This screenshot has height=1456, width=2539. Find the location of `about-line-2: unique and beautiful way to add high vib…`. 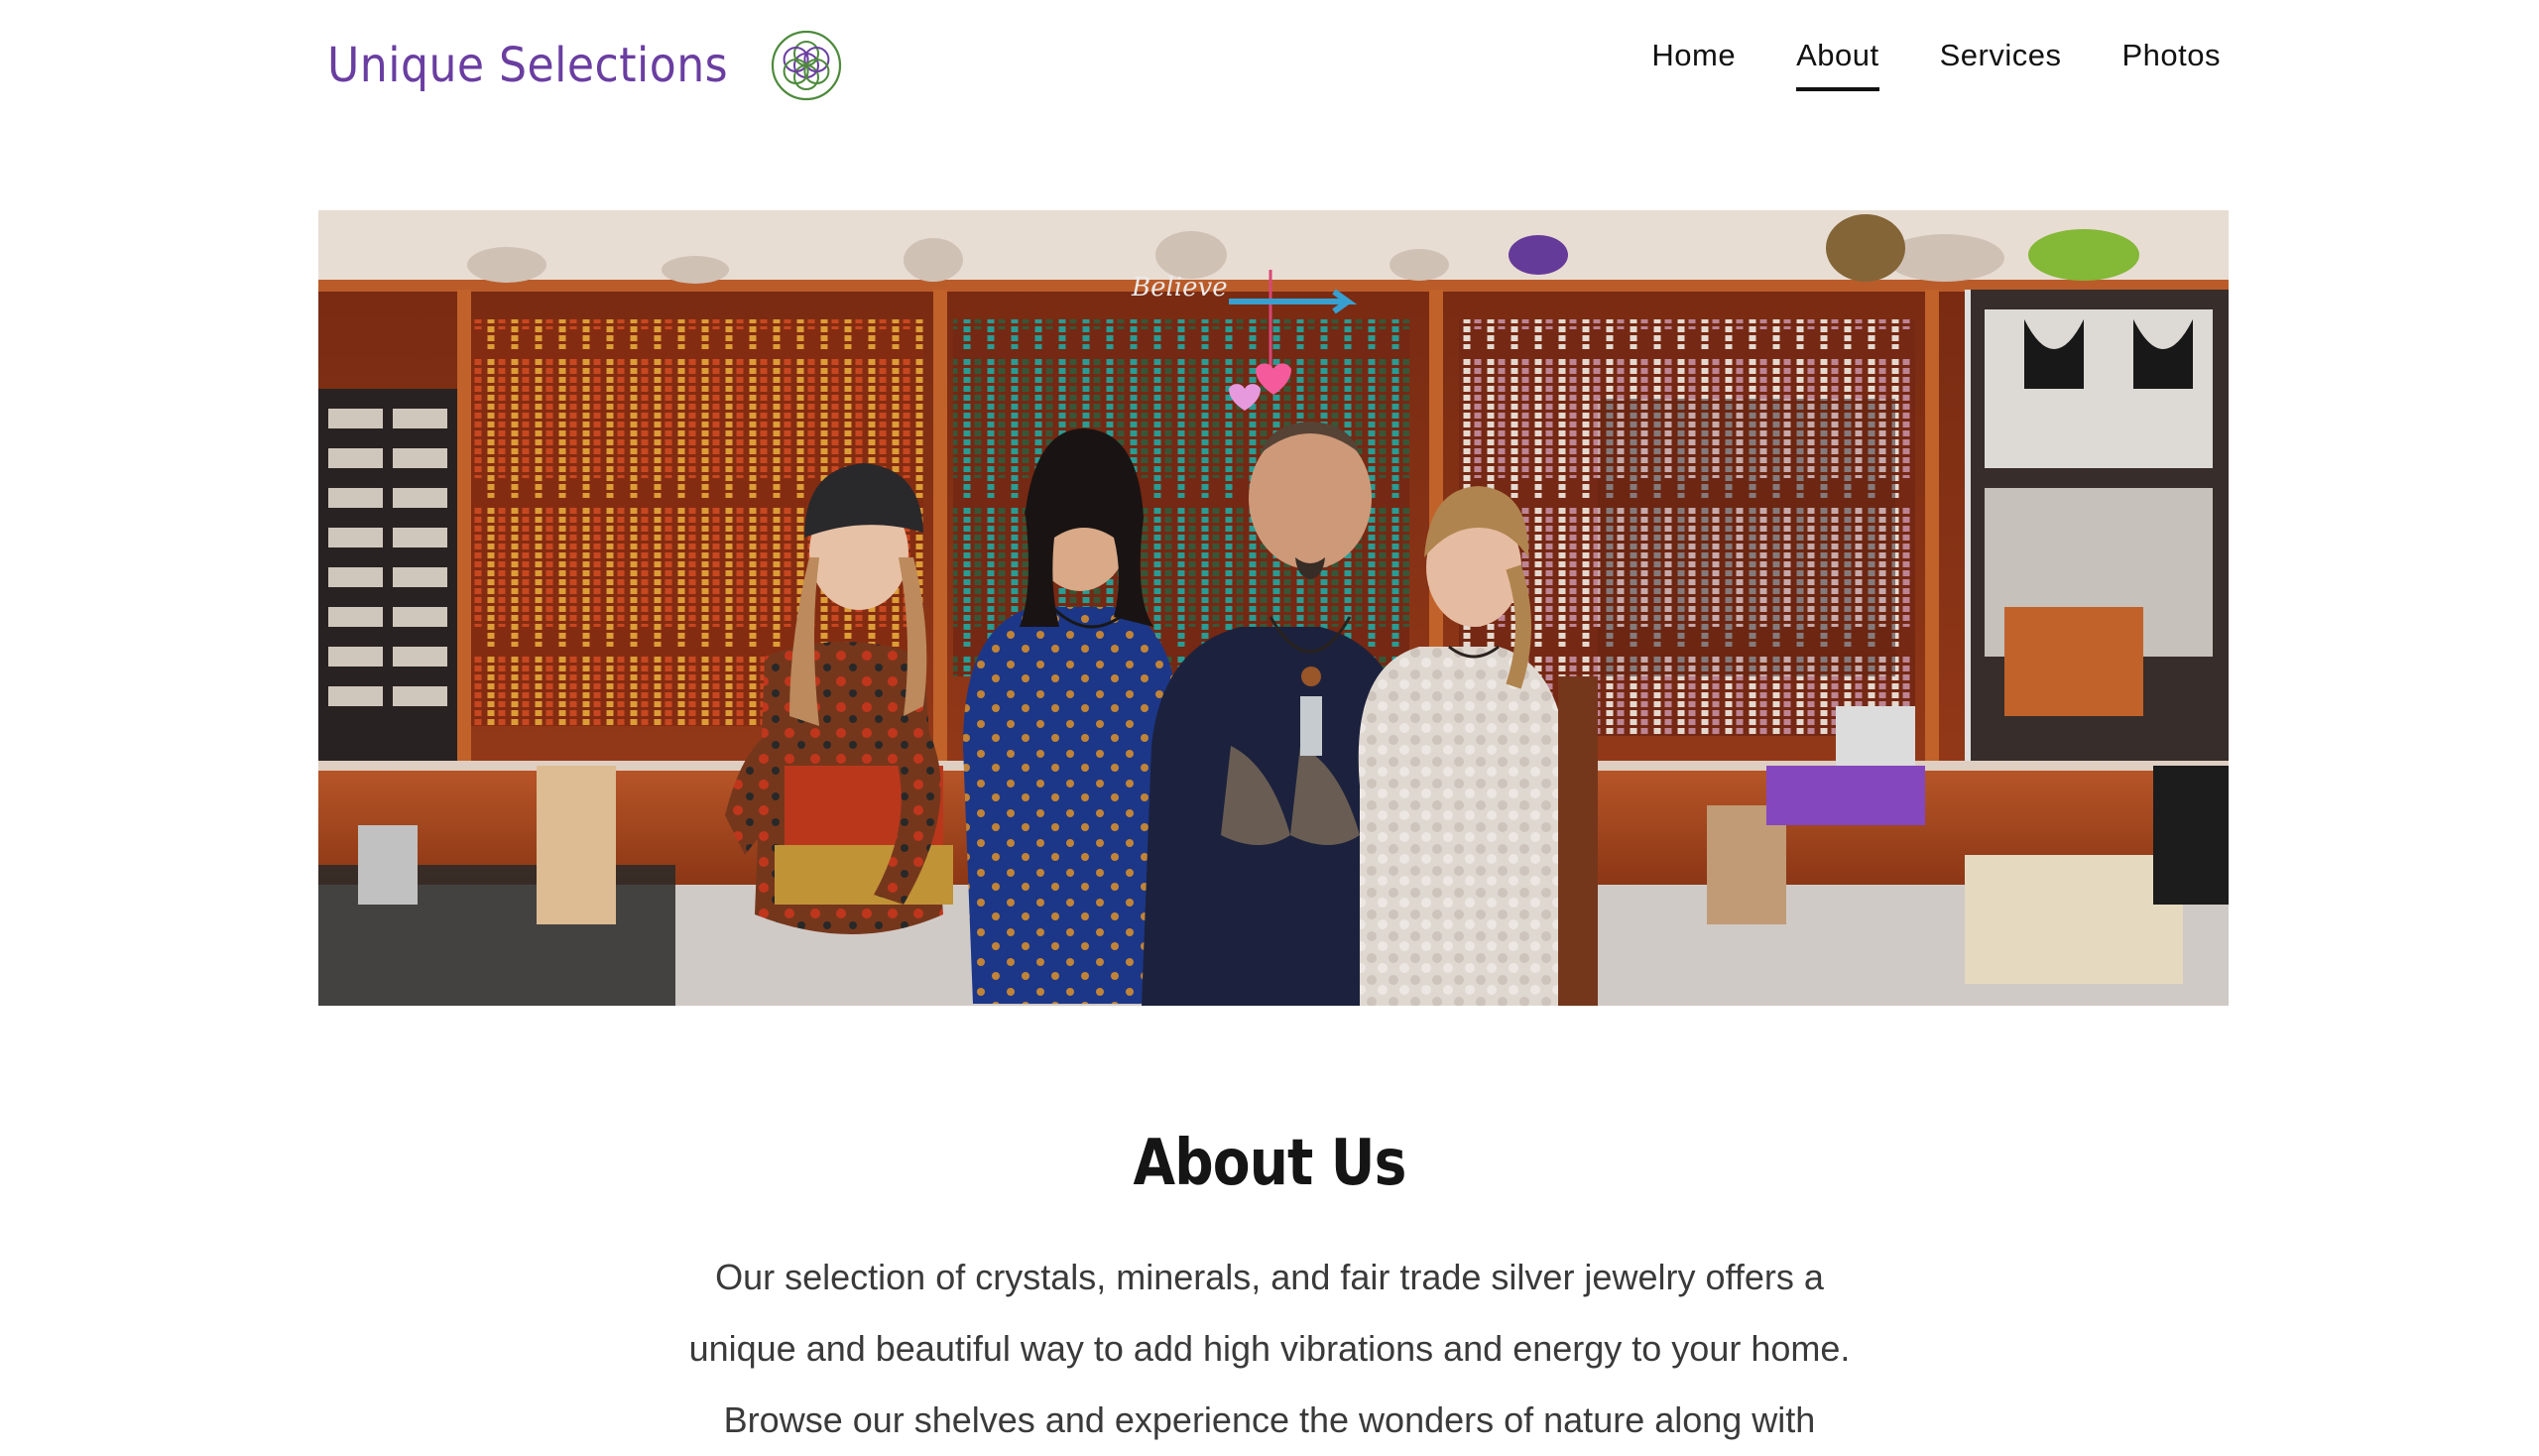

about-line-2: unique and beautiful way to add high vib… is located at coordinates (1269, 1348).